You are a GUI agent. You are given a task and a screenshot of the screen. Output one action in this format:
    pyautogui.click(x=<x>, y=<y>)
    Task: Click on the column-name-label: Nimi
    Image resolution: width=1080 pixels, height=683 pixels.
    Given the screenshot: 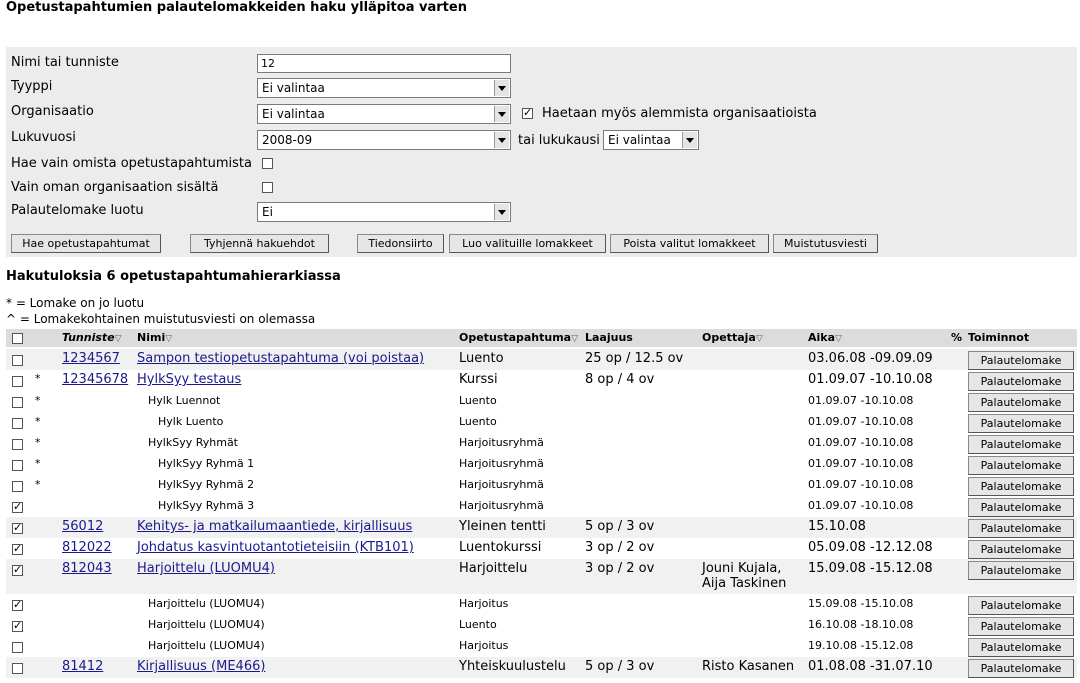 What is the action you would take?
    pyautogui.click(x=151, y=337)
    